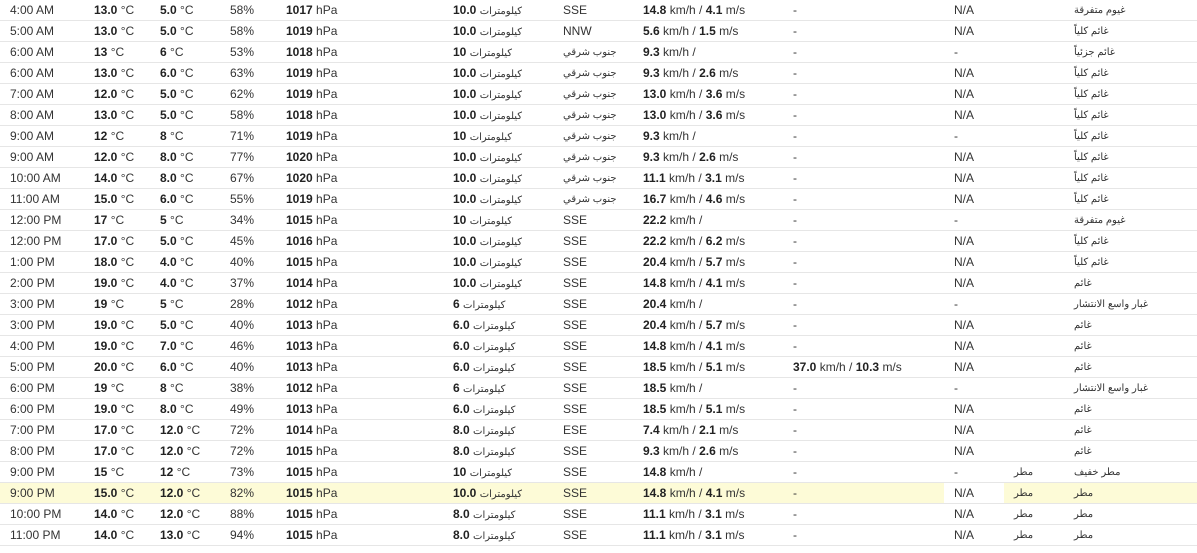 This screenshot has width=1197, height=553. Describe the element at coordinates (359, 472) in the screenshot. I see `pressure-cell: 1015 hPa` at that location.